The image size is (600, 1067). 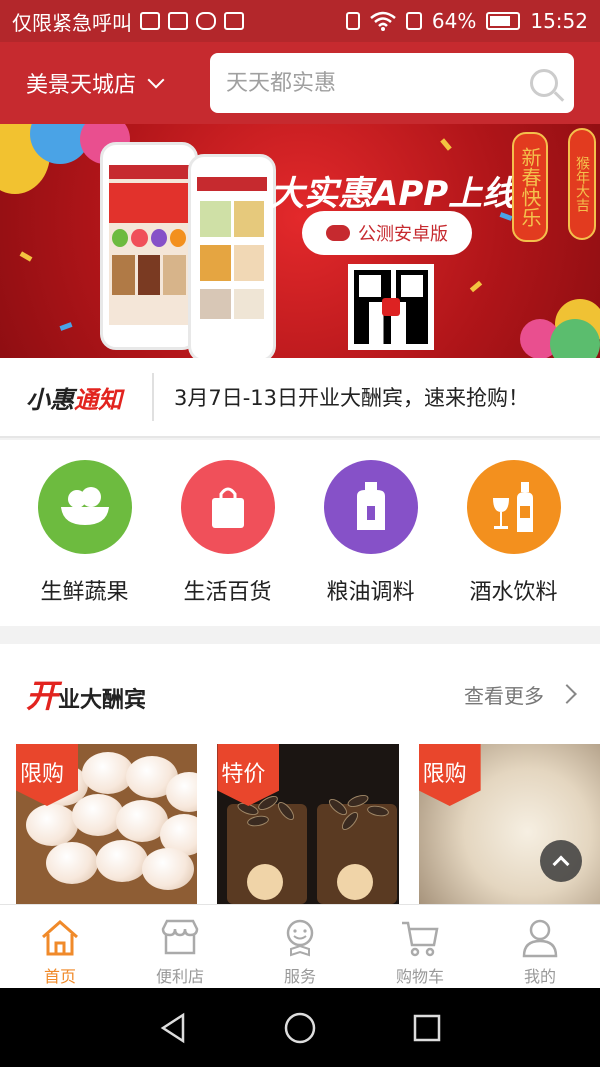 I want to click on chevron-up-icon, so click(x=561, y=864).